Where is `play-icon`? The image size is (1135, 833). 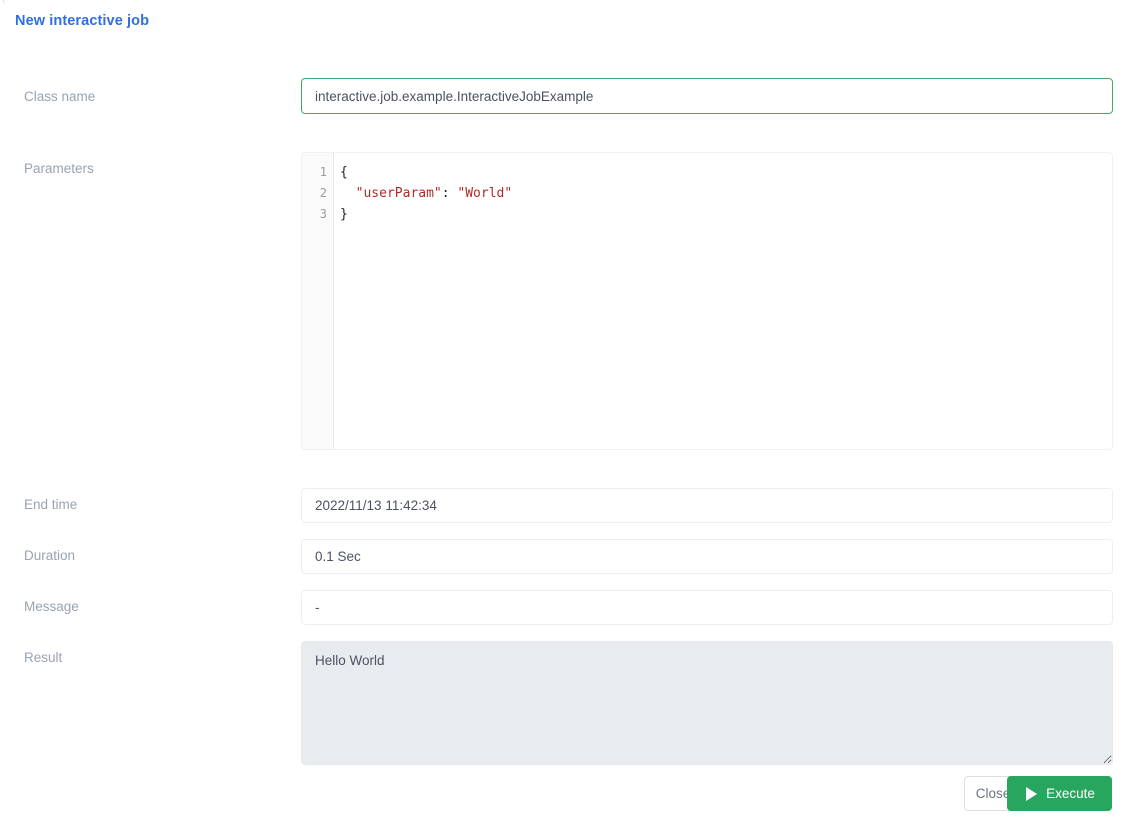 play-icon is located at coordinates (1032, 793).